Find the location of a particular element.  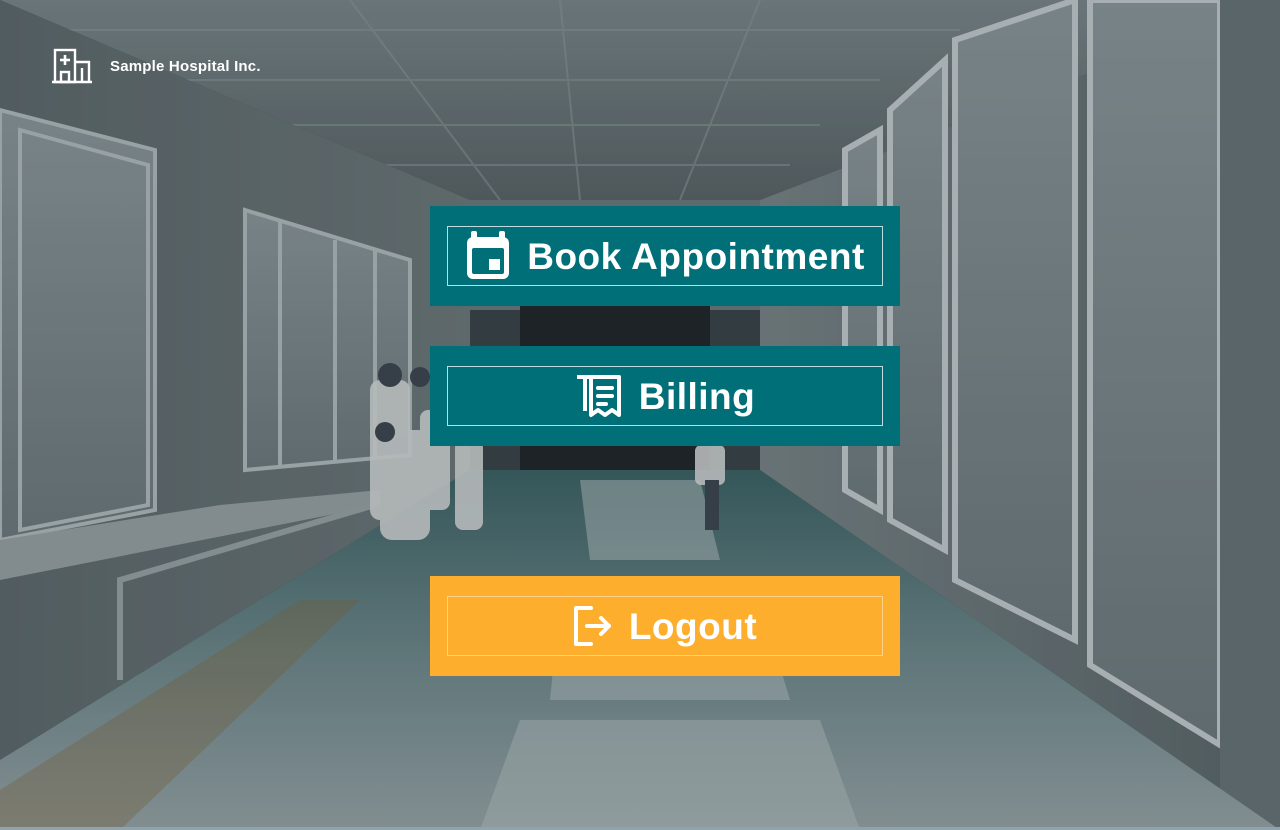

logout-button: Logout is located at coordinates (665, 626).